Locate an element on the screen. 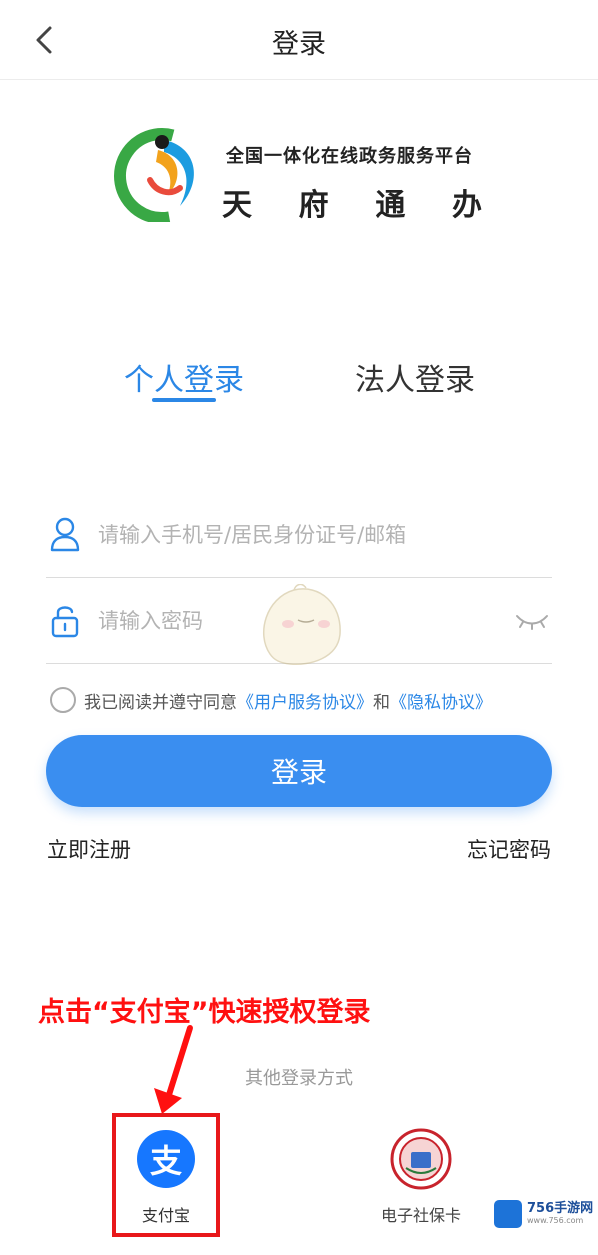 This screenshot has height=1255, width=598. agreement-conjunction: 和 is located at coordinates (381, 702).